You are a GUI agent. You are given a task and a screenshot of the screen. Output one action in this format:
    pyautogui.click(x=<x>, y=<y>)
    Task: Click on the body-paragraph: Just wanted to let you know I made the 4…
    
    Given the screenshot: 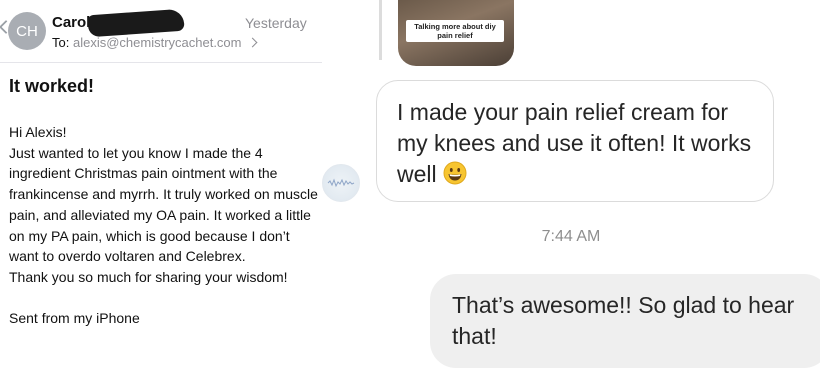 What is the action you would take?
    pyautogui.click(x=163, y=204)
    